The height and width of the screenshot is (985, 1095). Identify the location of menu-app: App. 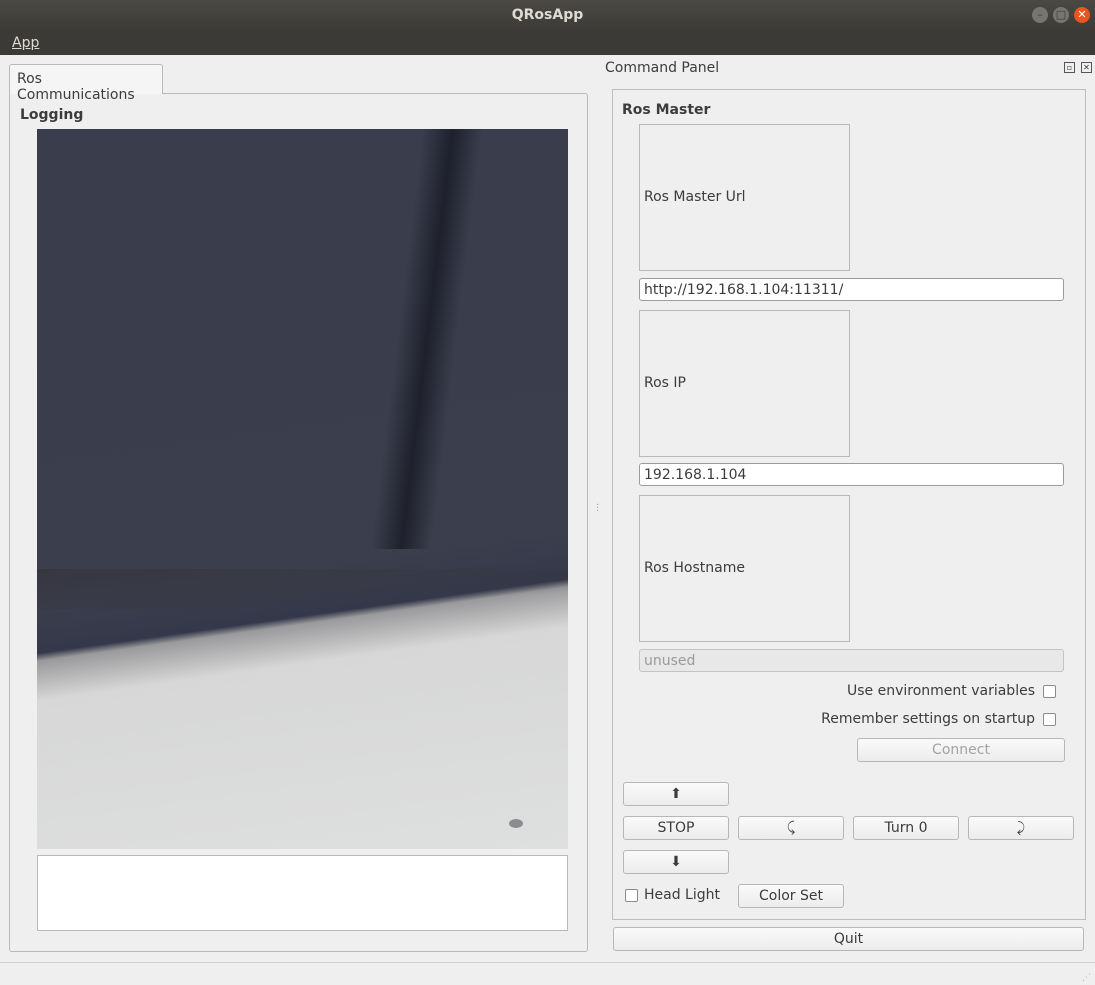
(25, 43).